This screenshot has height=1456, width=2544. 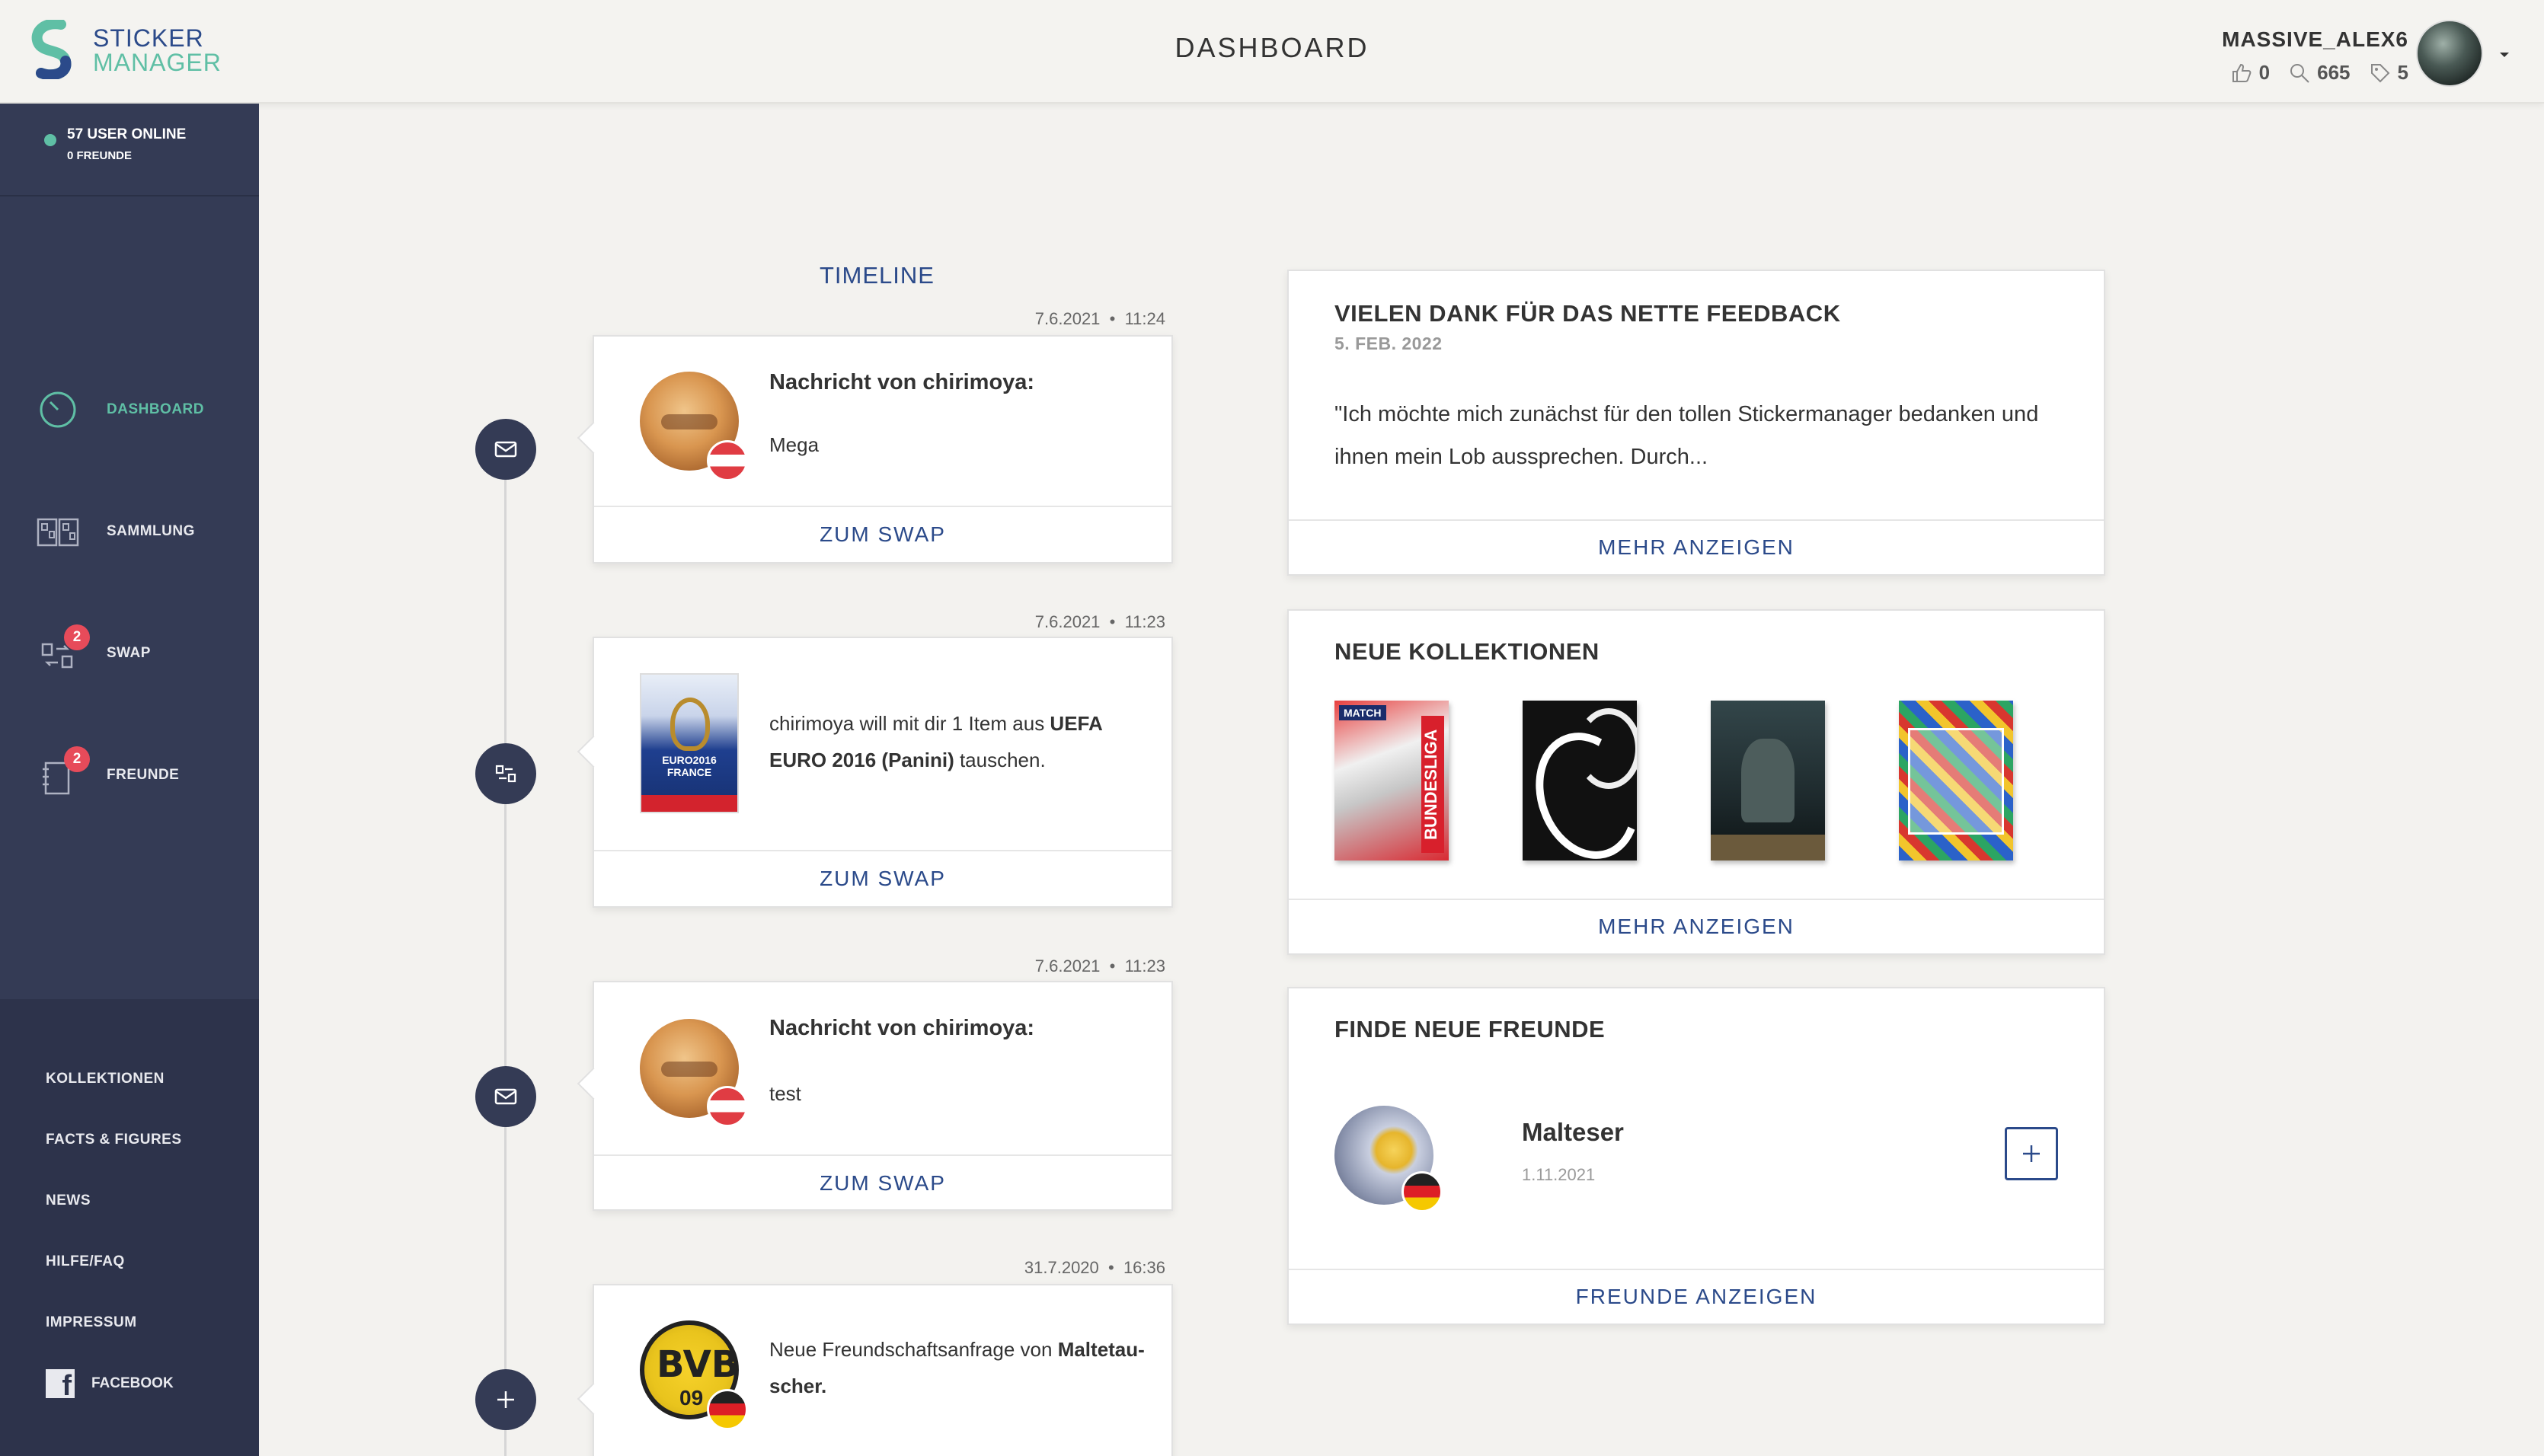 I want to click on sidebar-item-sammlung: SAMMLUNG, so click(x=145, y=531).